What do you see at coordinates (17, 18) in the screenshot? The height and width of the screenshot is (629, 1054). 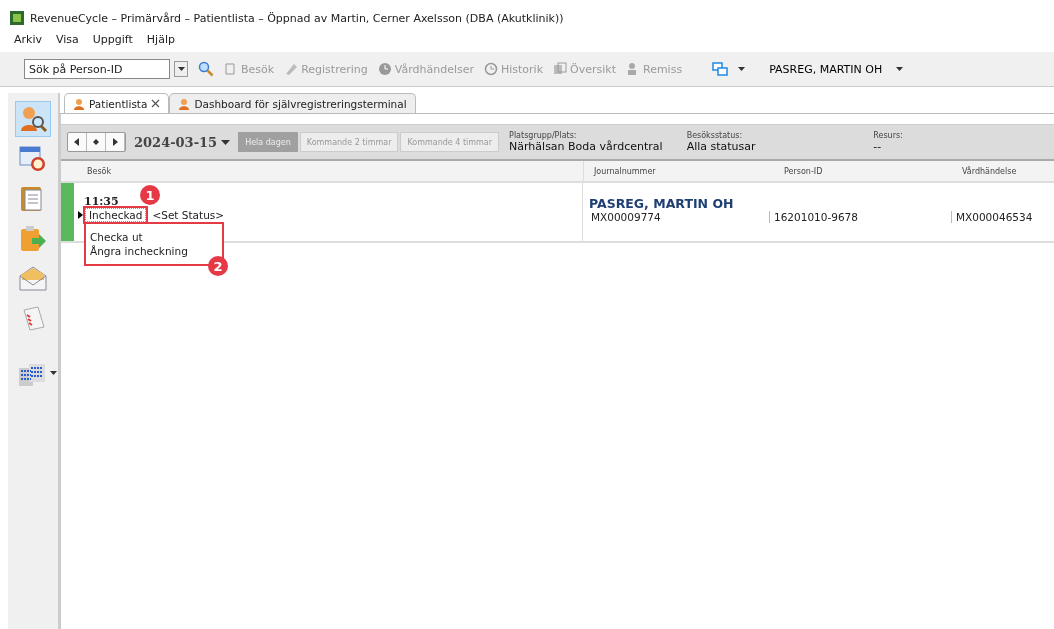 I see `app-logo-icon` at bounding box center [17, 18].